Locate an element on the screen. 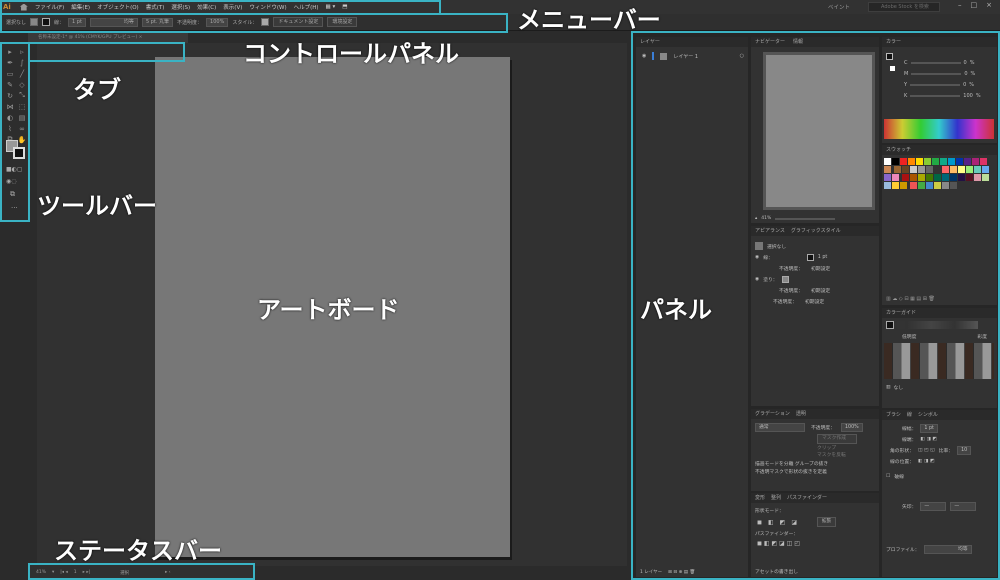 Image resolution: width=1000 pixels, height=580 pixels. annotation-menubar: メニューバー is located at coordinates (589, 20).